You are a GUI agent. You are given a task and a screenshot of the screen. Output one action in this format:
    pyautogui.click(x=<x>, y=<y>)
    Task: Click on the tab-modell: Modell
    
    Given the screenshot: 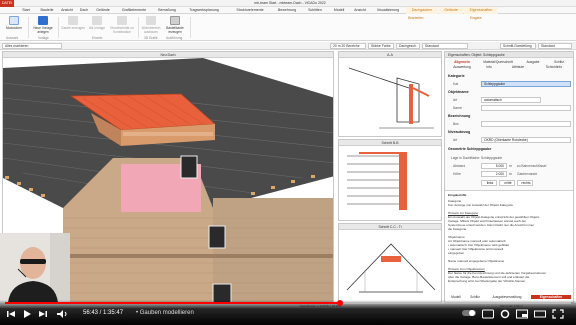 What is the action you would take?
    pyautogui.click(x=339, y=10)
    